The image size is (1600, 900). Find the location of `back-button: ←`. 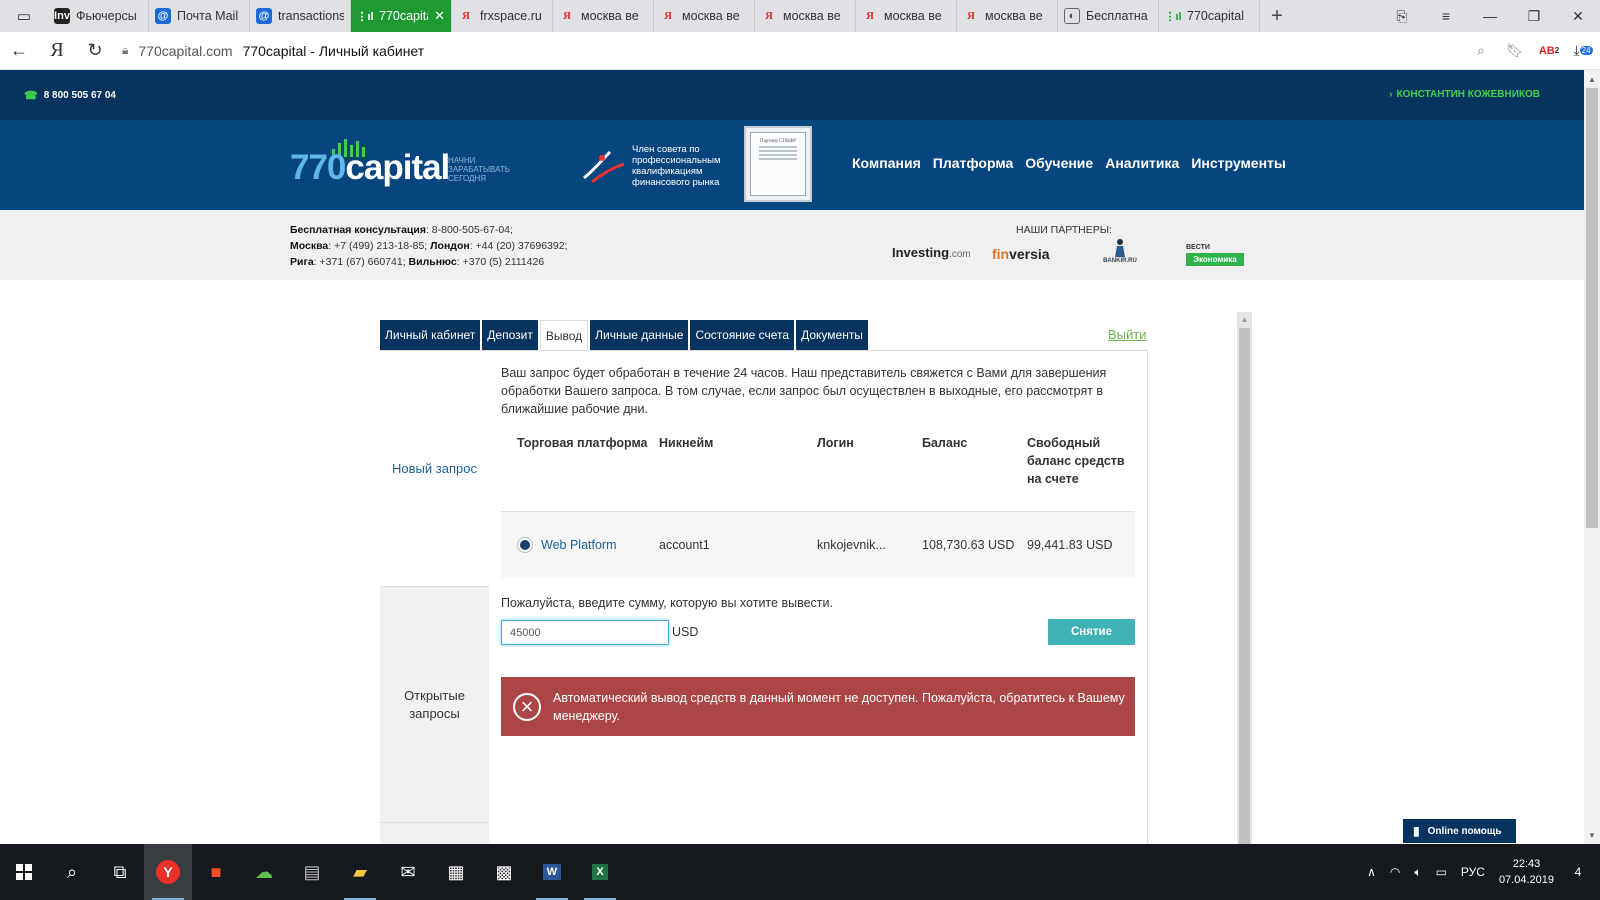

back-button: ← is located at coordinates (19, 51).